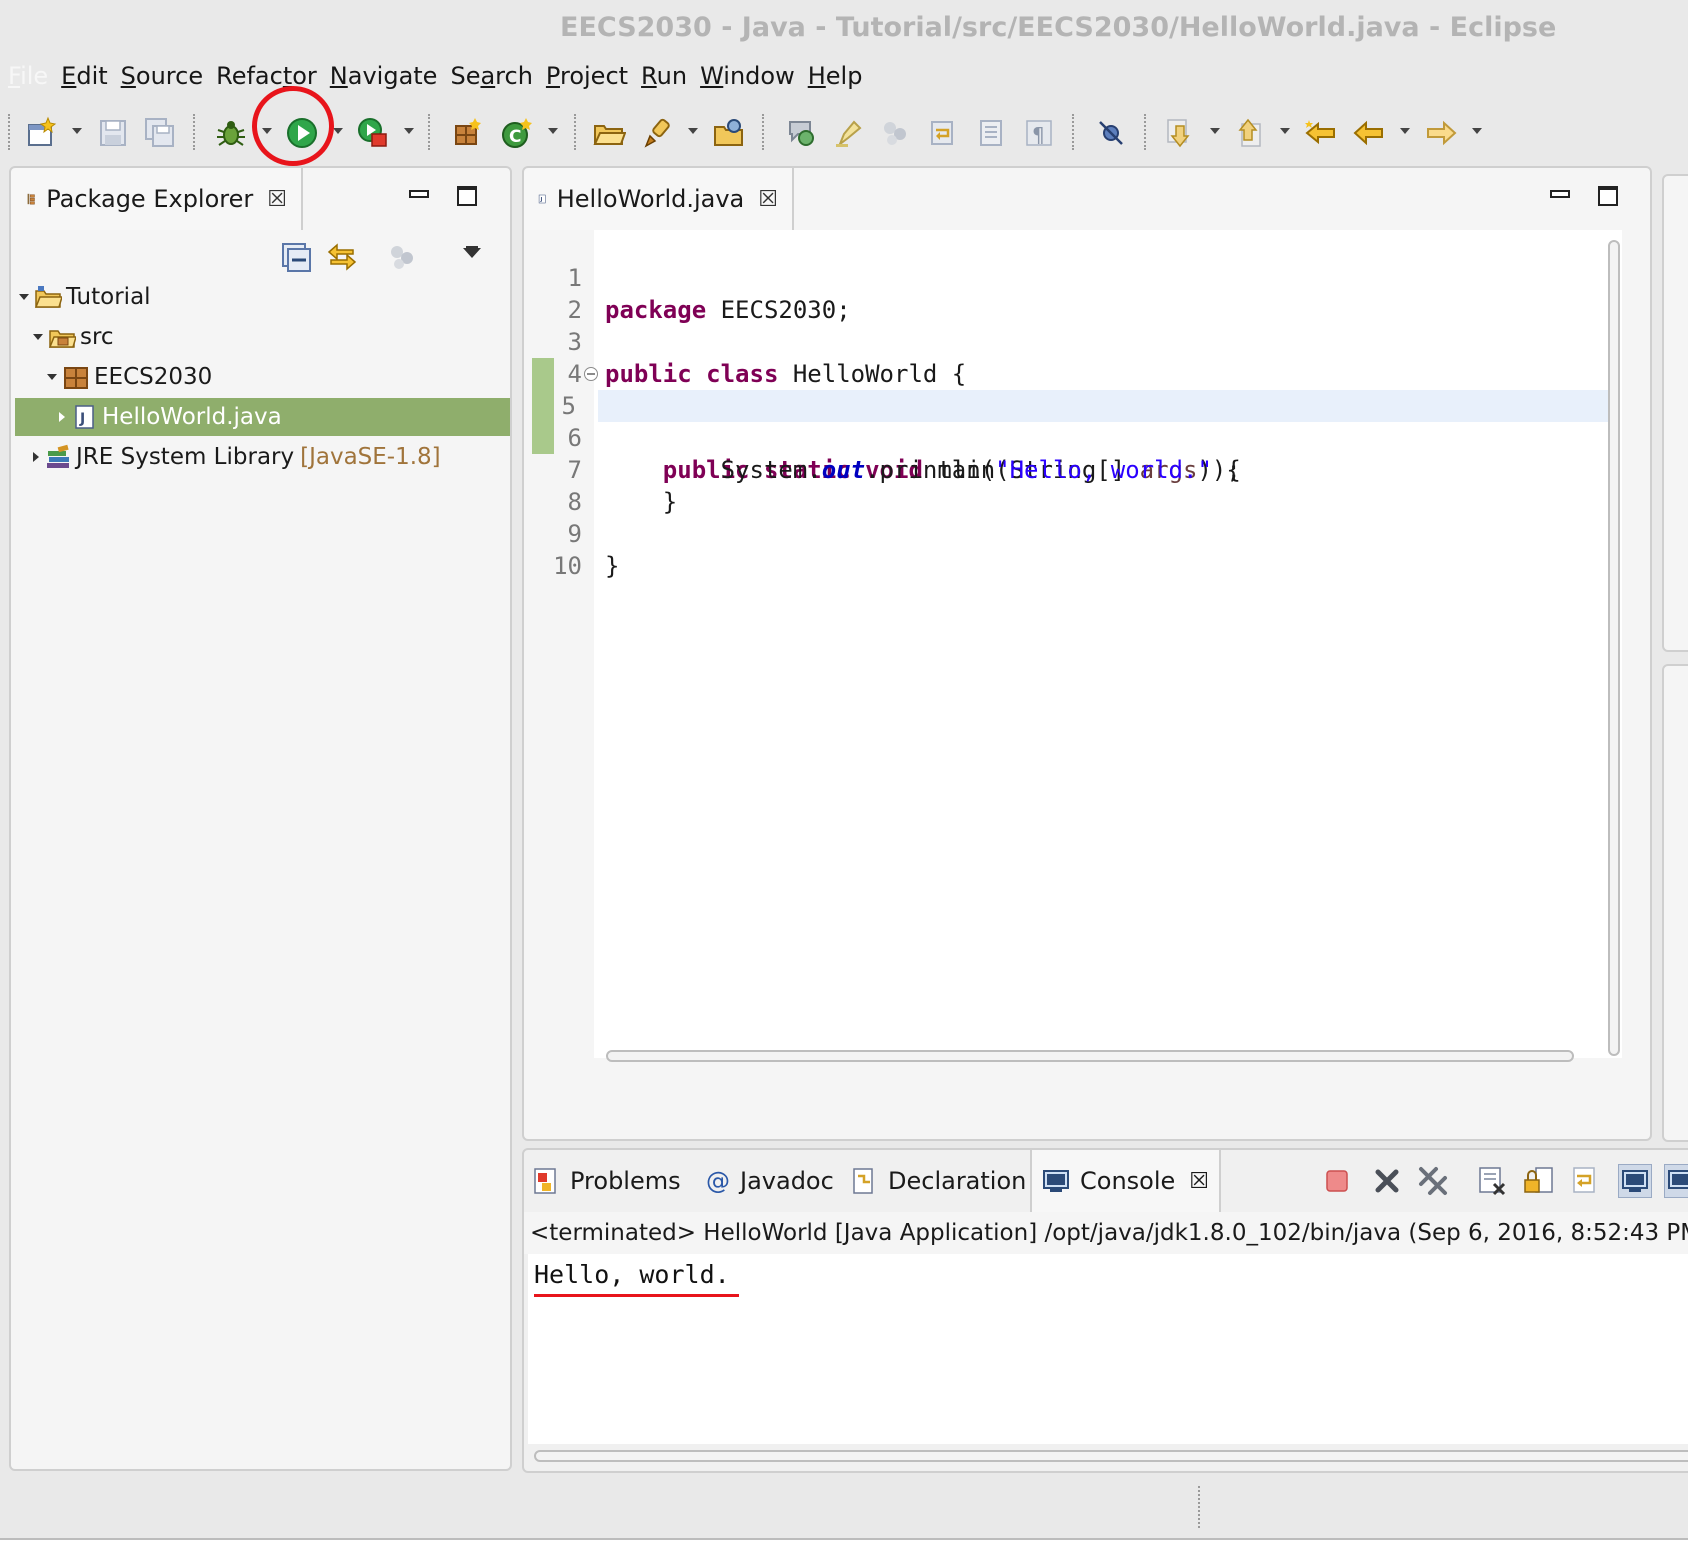 This screenshot has width=1688, height=1549. I want to click on code-line-9: 9 }, so click(1075, 533).